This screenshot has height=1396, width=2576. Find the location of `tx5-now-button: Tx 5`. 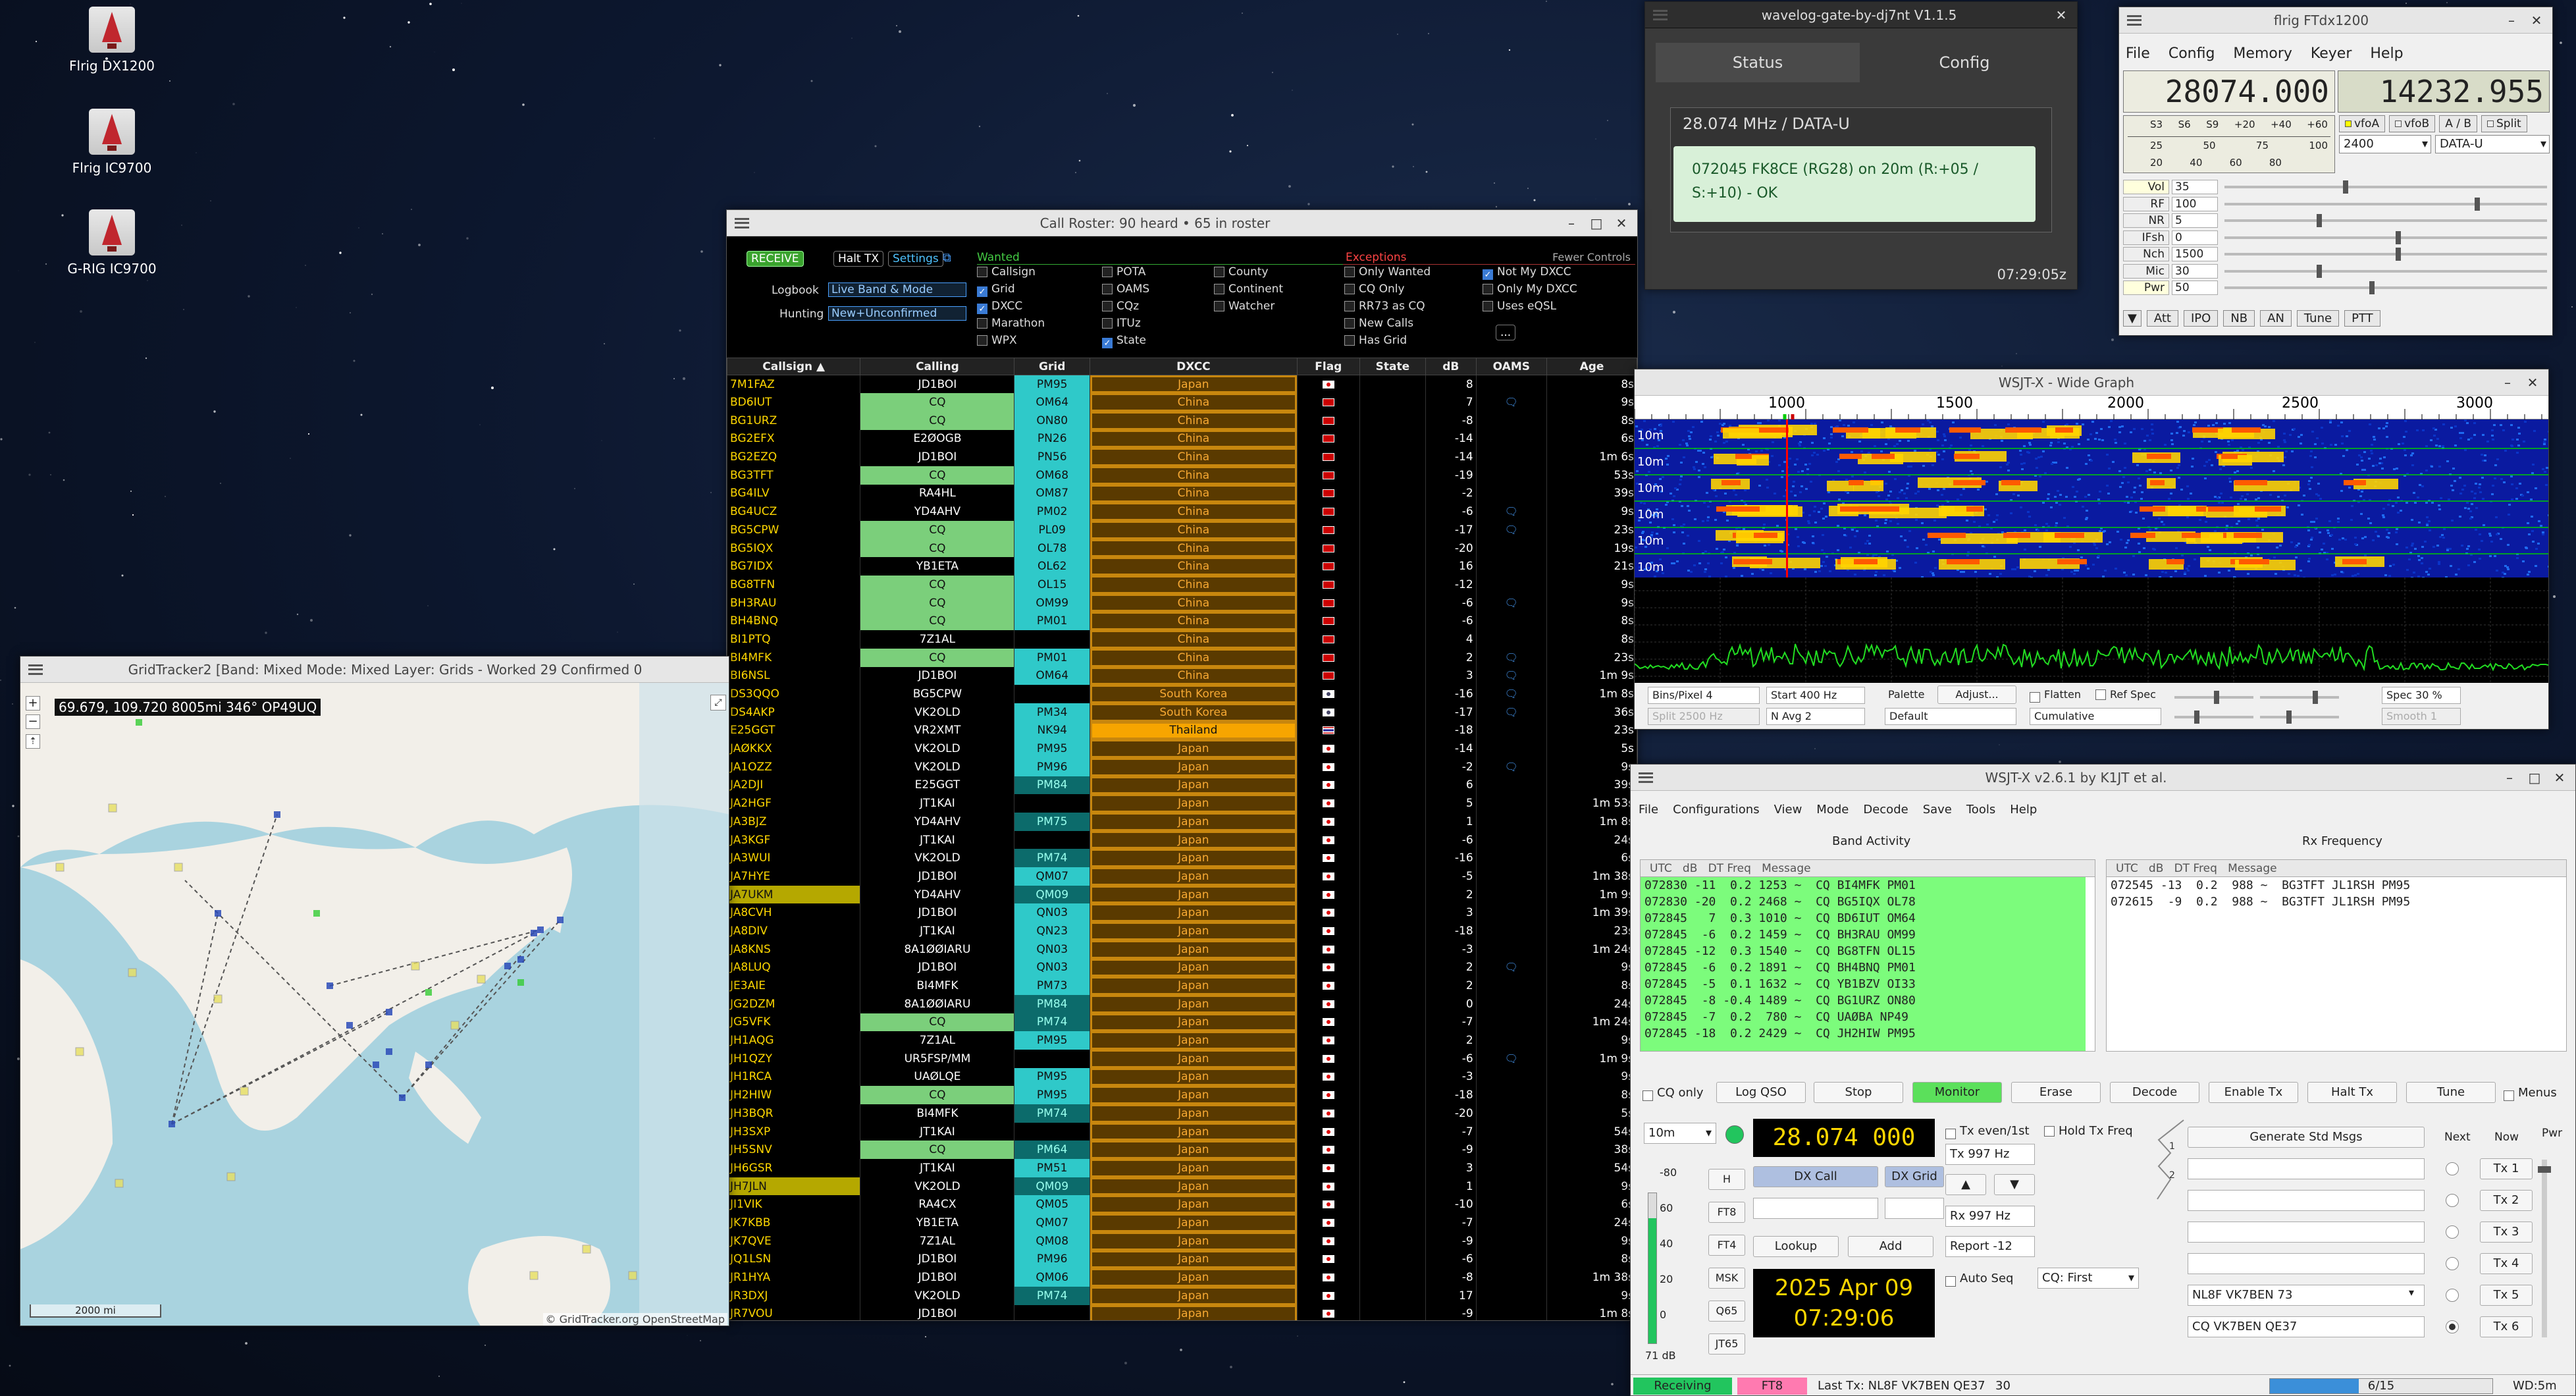

tx5-now-button: Tx 5 is located at coordinates (2506, 1295).